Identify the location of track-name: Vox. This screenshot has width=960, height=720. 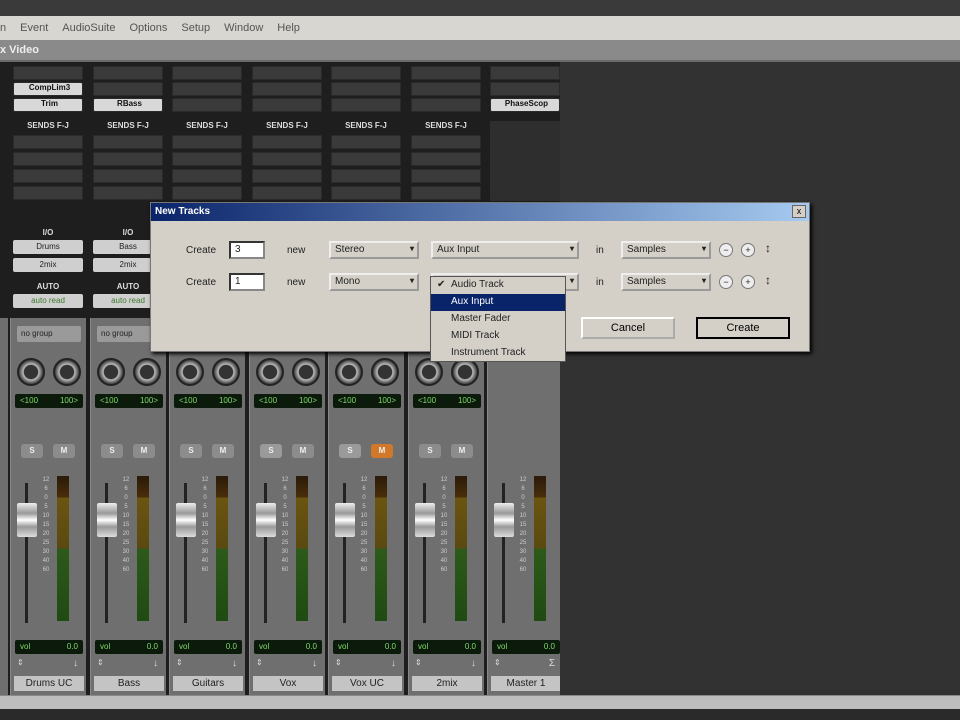
(288, 683).